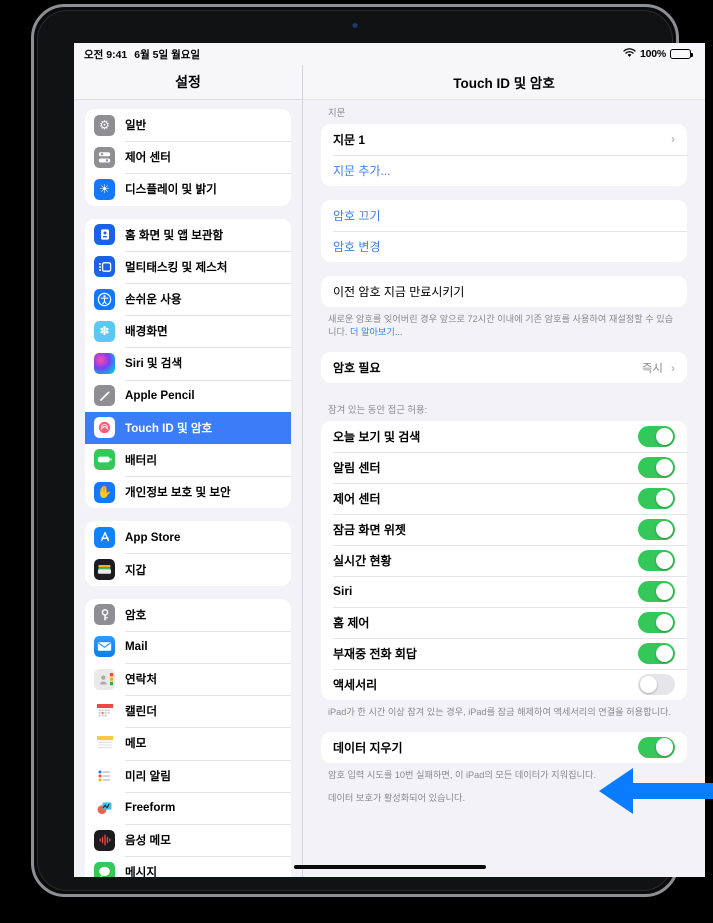  I want to click on battery-icon, so click(104, 460).